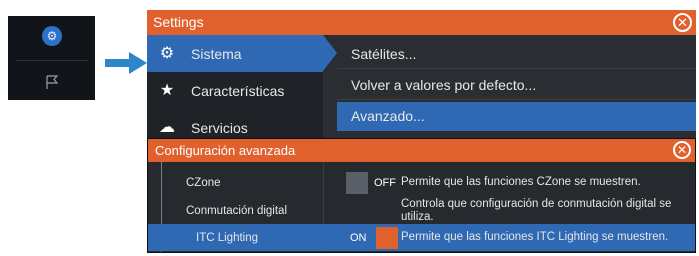 The image size is (699, 256). I want to click on advanced-titlebar: Configuración avanzada ✕, so click(421, 150).